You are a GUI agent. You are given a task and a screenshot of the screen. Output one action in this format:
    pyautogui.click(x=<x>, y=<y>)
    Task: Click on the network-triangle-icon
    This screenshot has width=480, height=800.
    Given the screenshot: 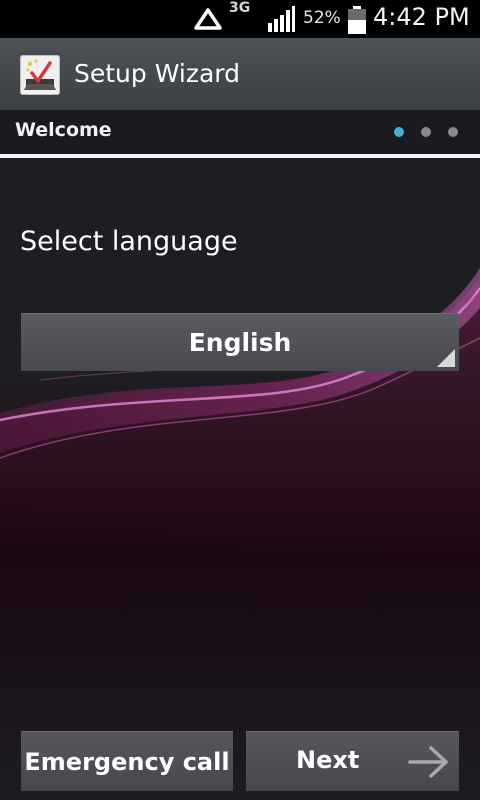 What is the action you would take?
    pyautogui.click(x=208, y=19)
    